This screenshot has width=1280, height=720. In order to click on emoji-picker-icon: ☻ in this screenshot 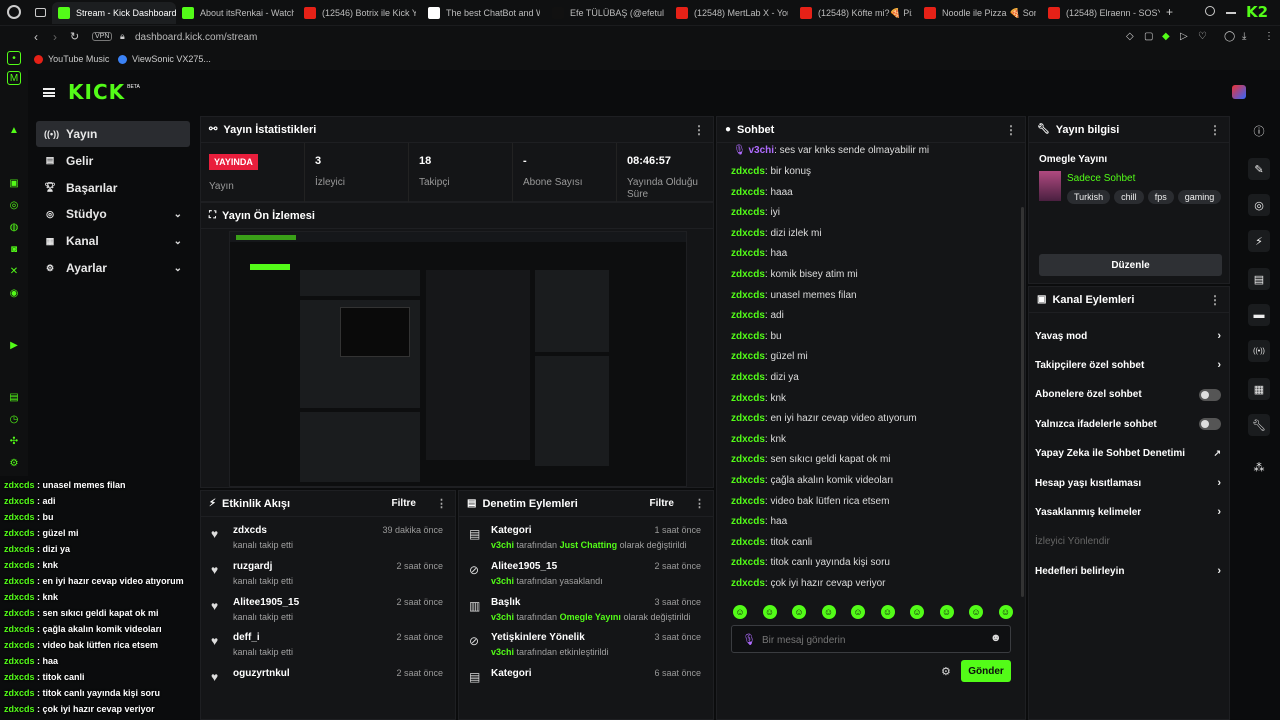, I will do `click(996, 638)`.